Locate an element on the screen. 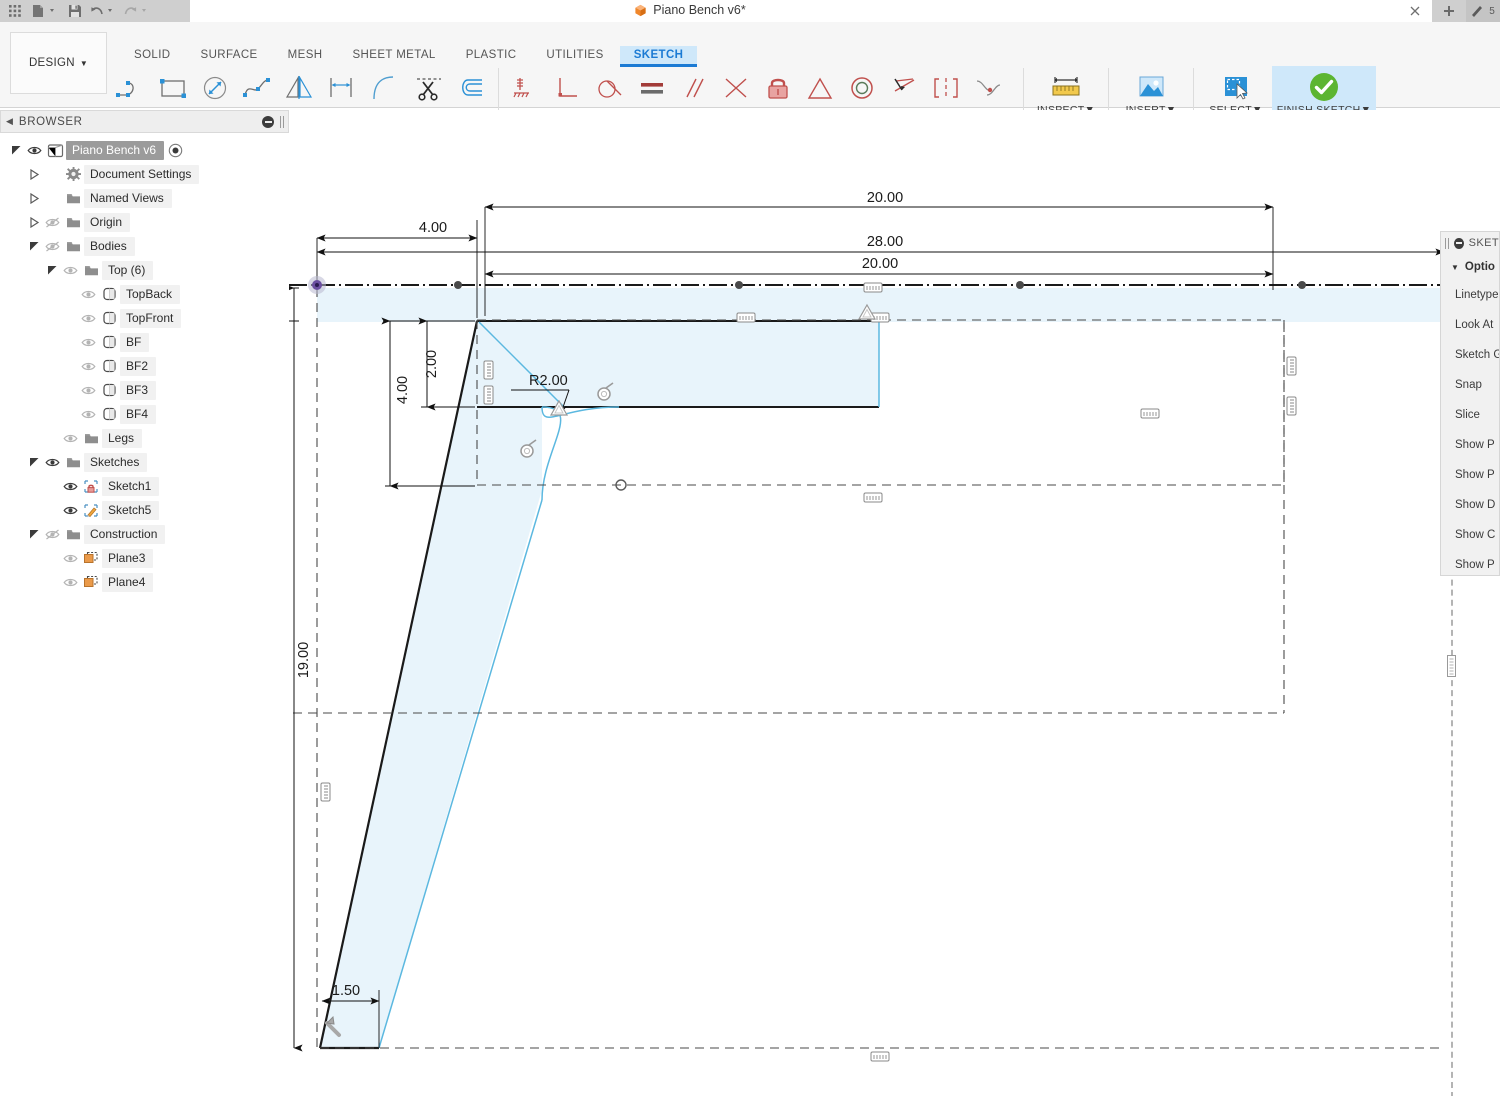  trim-scissors-icon is located at coordinates (429, 88).